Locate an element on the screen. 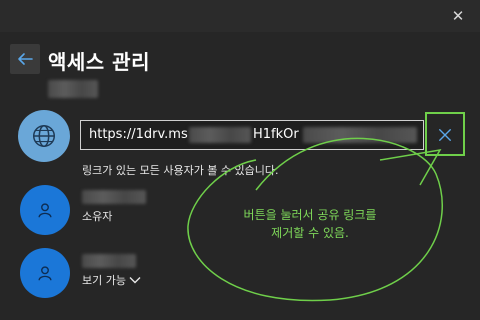 Image resolution: width=480 pixels, height=320 pixels. redacted-item-name is located at coordinates (73, 89).